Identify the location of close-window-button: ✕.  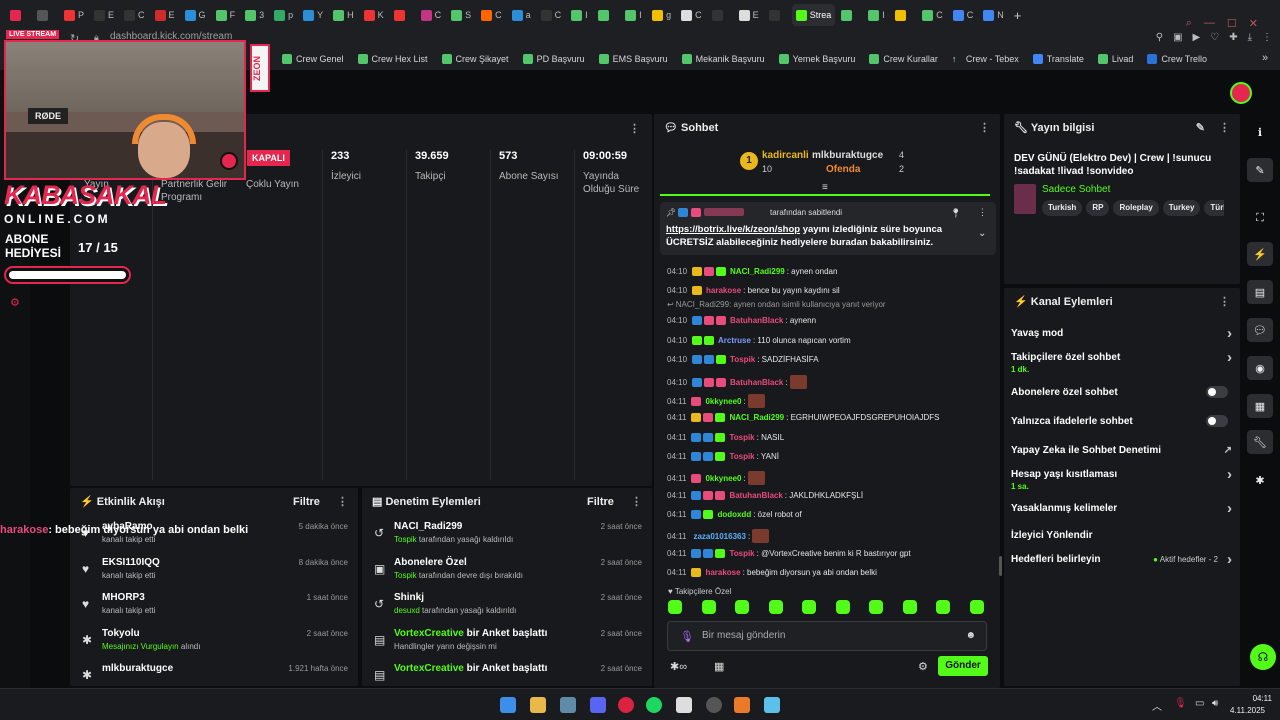
(1253, 23).